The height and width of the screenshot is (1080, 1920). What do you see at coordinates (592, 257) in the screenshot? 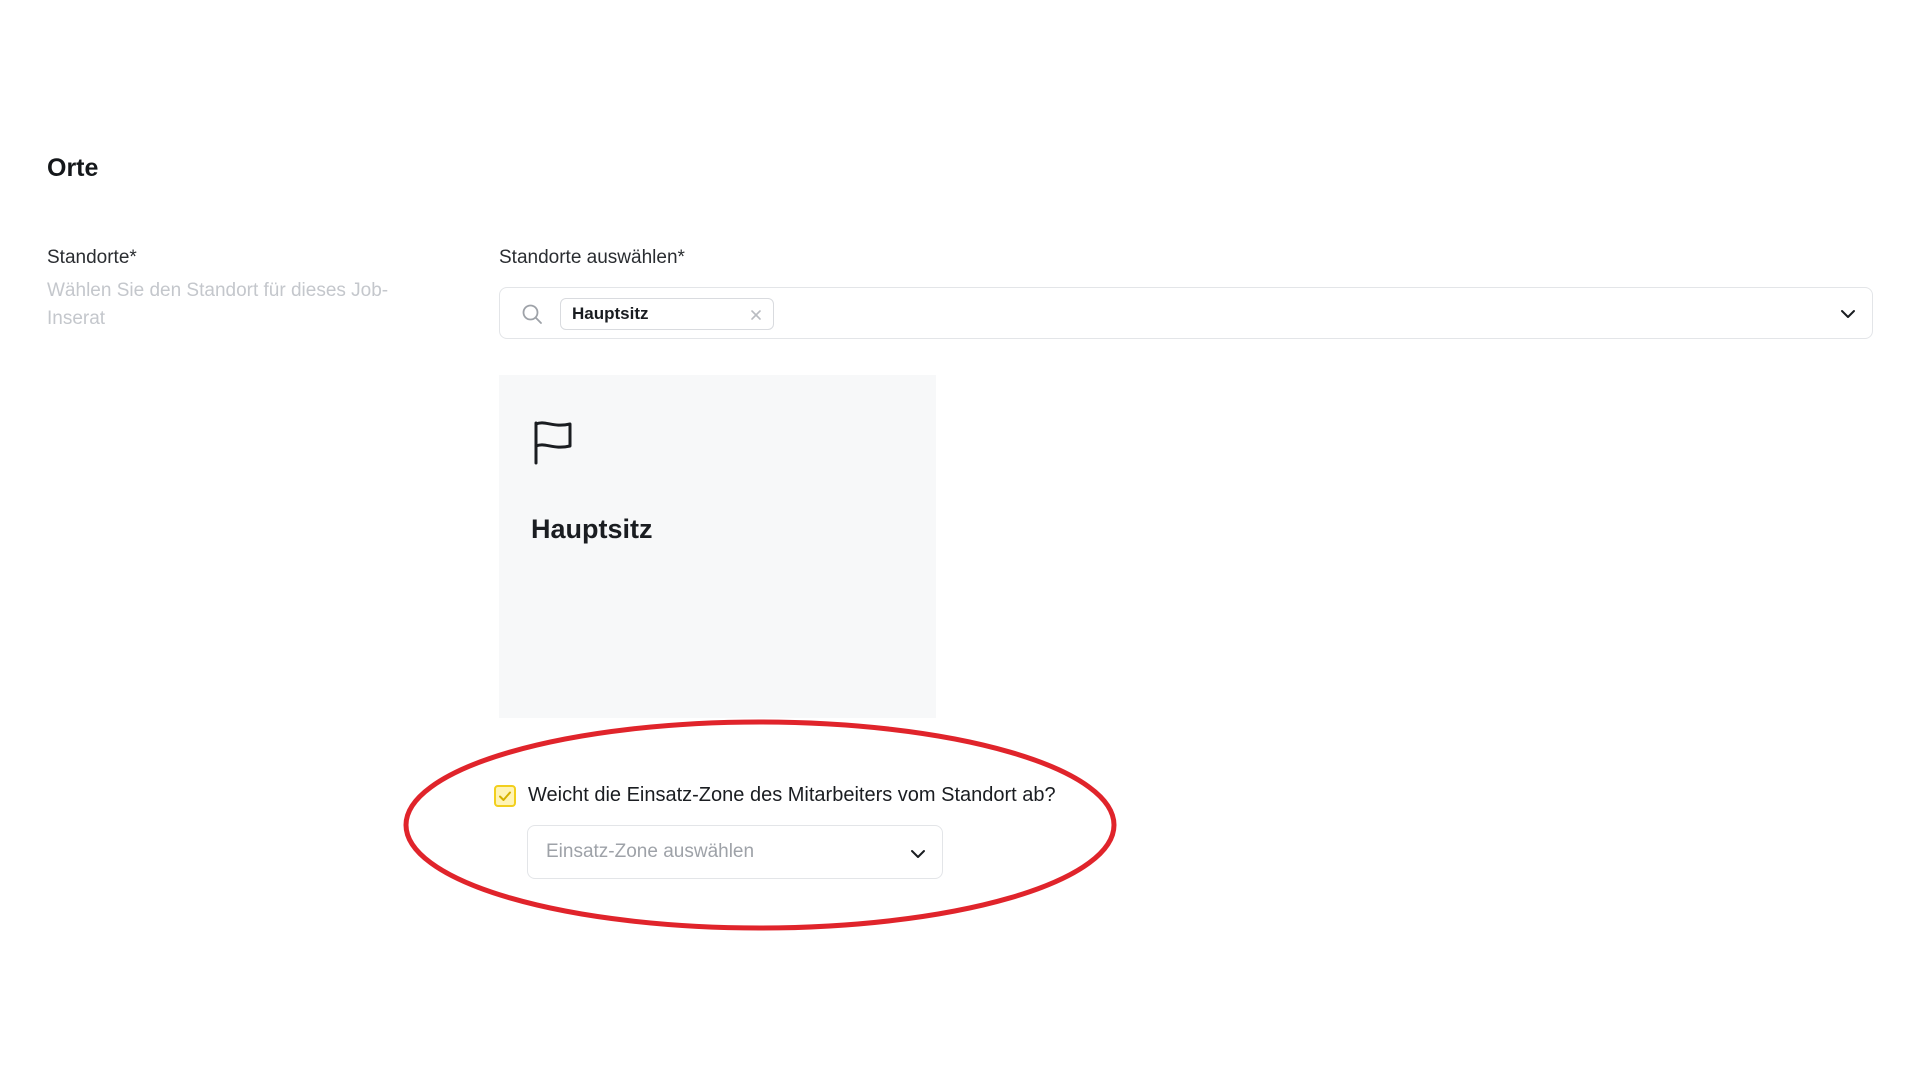
I see `locations-select-label: Standorte auswählen*` at bounding box center [592, 257].